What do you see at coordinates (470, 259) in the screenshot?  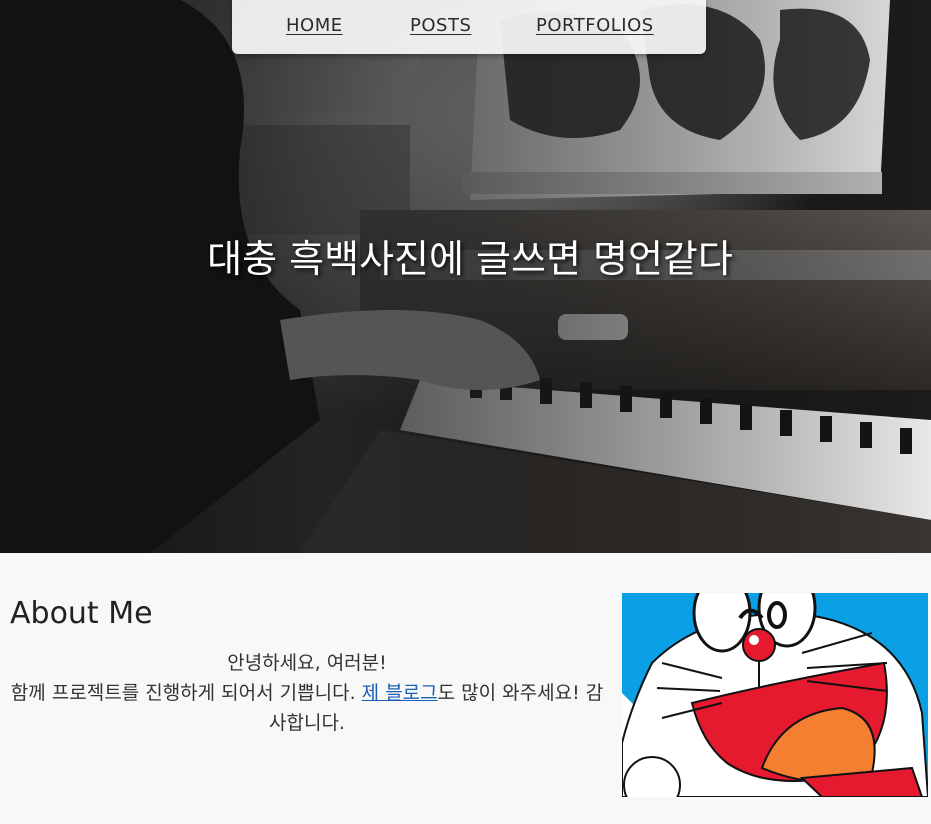 I see `hero-title: 대충 흑백사진에 글쓰면 명언같다` at bounding box center [470, 259].